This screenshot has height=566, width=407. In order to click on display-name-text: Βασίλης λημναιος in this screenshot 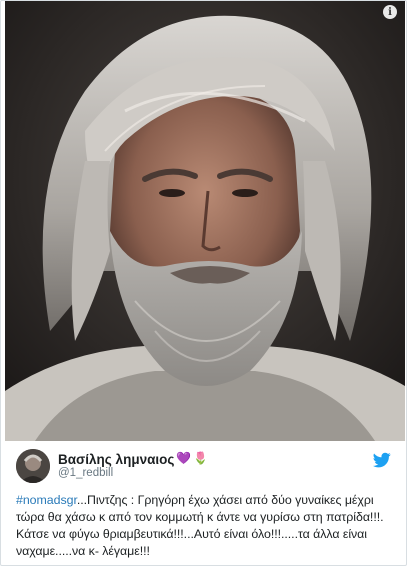, I will do `click(116, 459)`.